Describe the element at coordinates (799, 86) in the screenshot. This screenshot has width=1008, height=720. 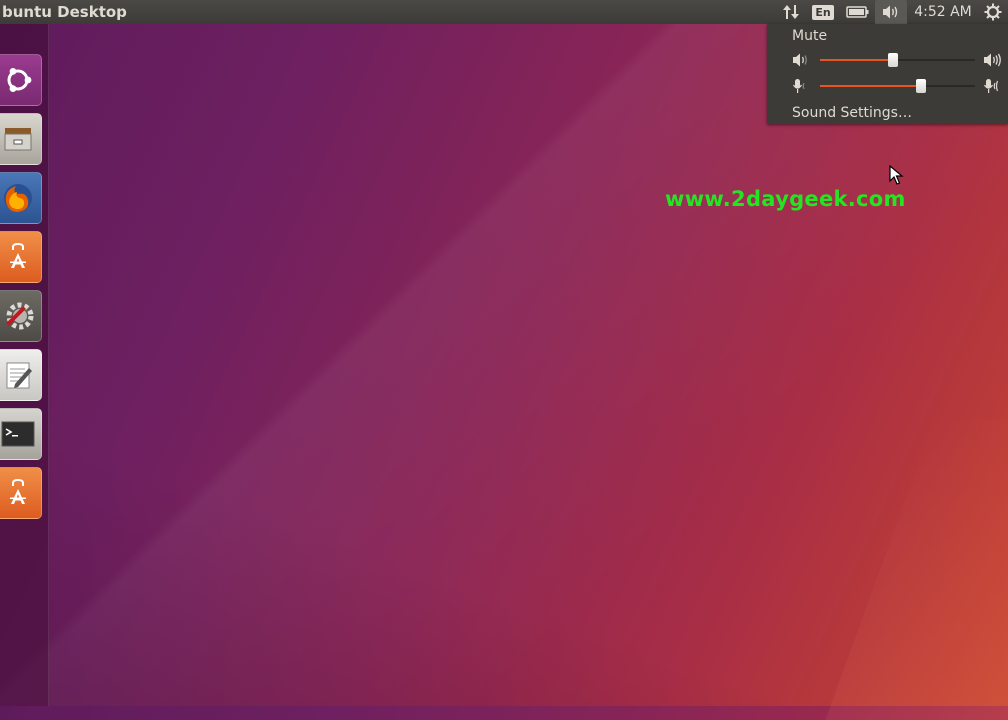
I see `microphone-low-icon` at that location.